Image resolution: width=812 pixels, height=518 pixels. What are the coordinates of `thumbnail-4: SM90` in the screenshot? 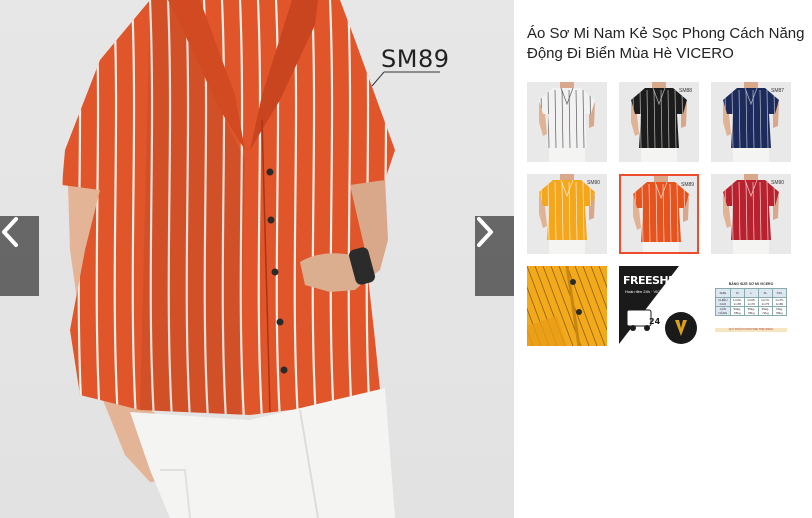 It's located at (567, 214).